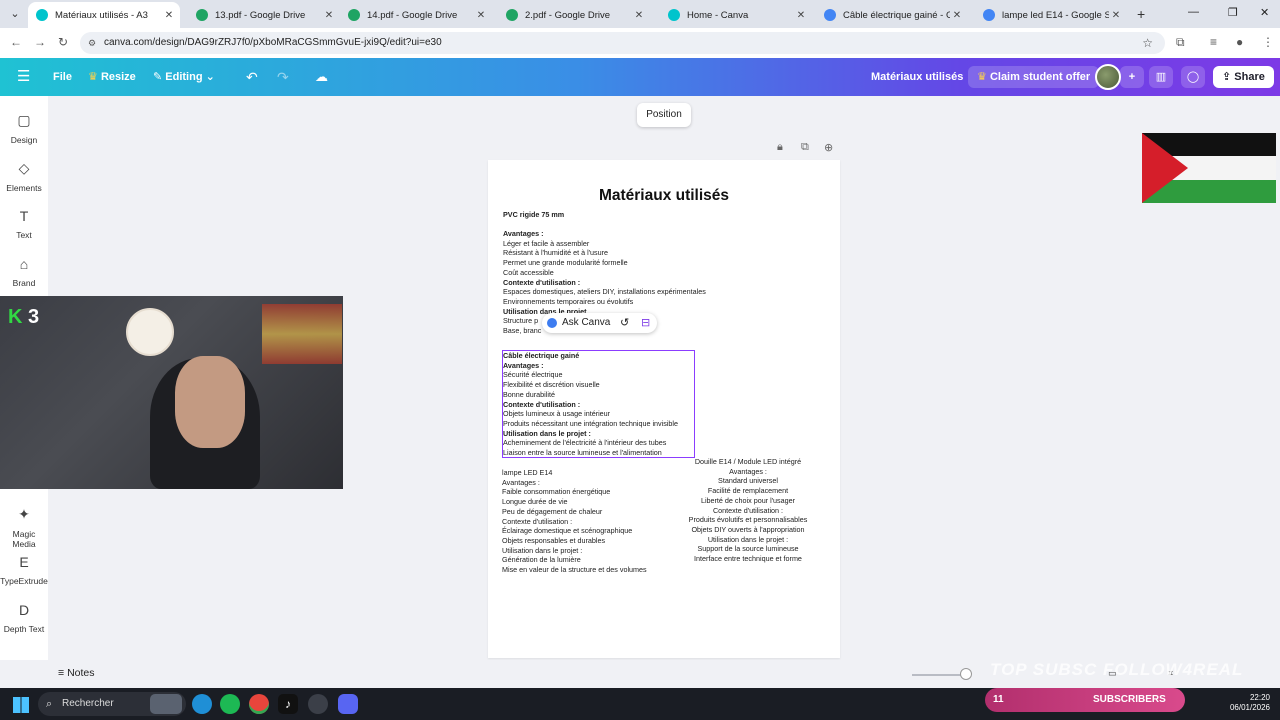 The image size is (1280, 720). I want to click on streamer-face, so click(210, 402).